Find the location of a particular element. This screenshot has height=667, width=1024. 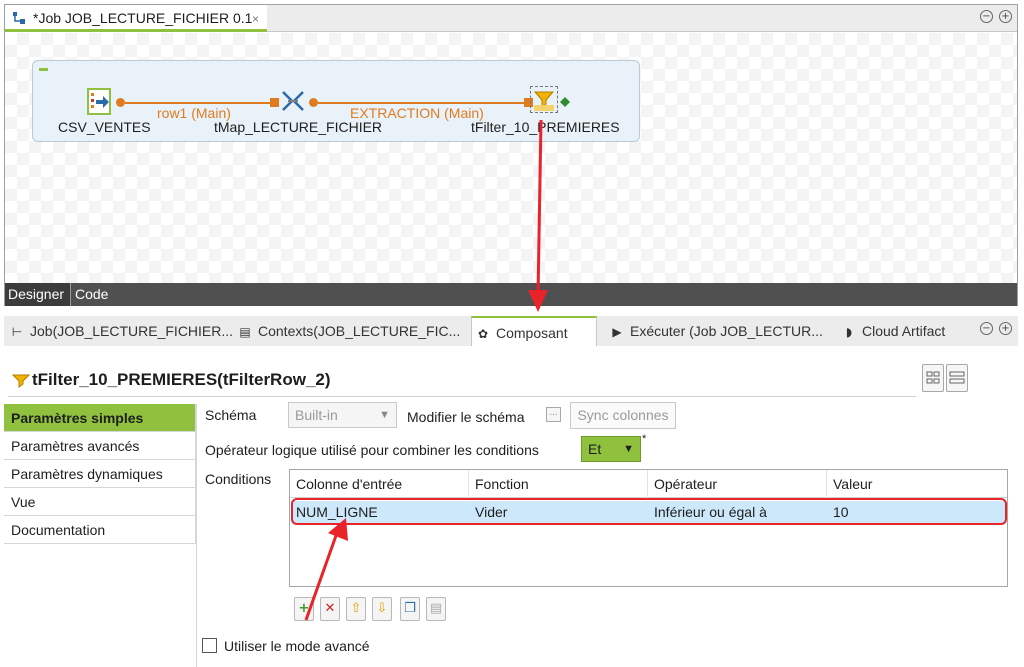

title-separator is located at coordinates (462, 396).